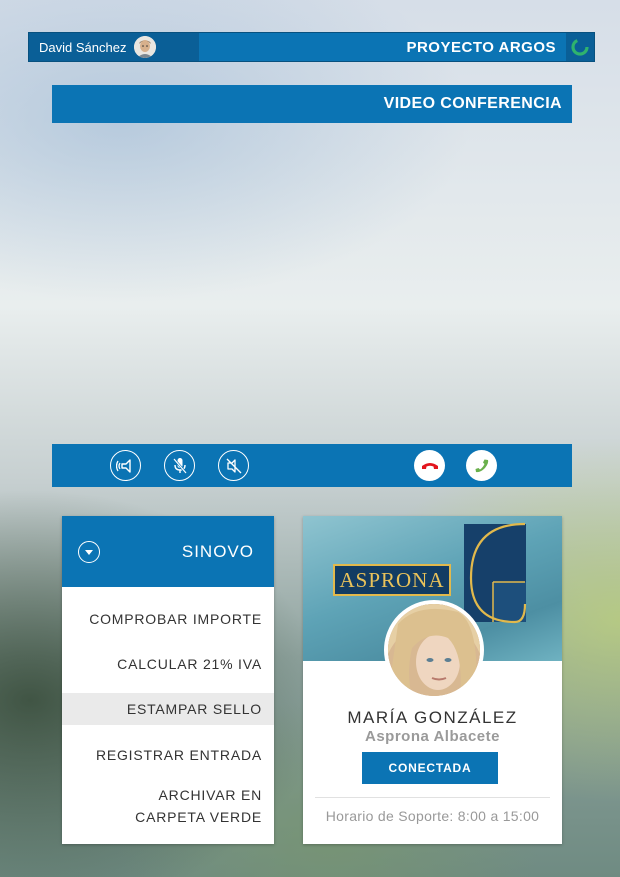 This screenshot has height=877, width=620. What do you see at coordinates (168, 709) in the screenshot?
I see `menu-item-estampar-sello: ESTAMPAR SELLO` at bounding box center [168, 709].